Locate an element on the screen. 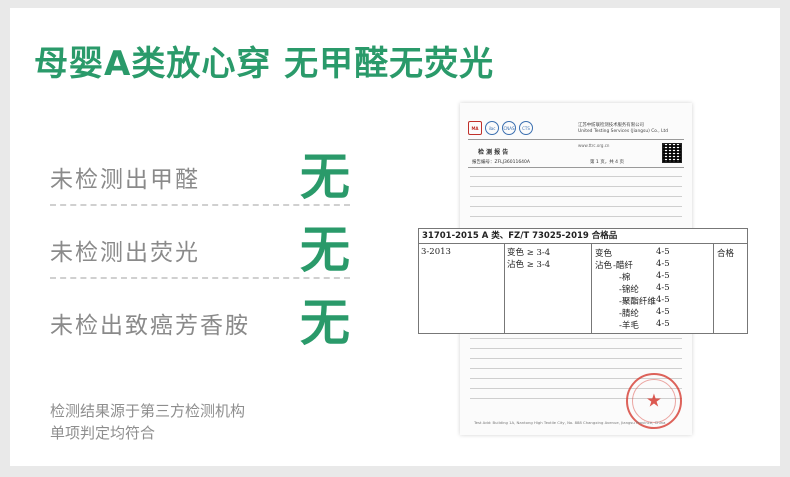 The height and width of the screenshot is (477, 790). standard-header: 31701-2015 A 类、FZ/T 73025-2019 合格品 is located at coordinates (583, 236).